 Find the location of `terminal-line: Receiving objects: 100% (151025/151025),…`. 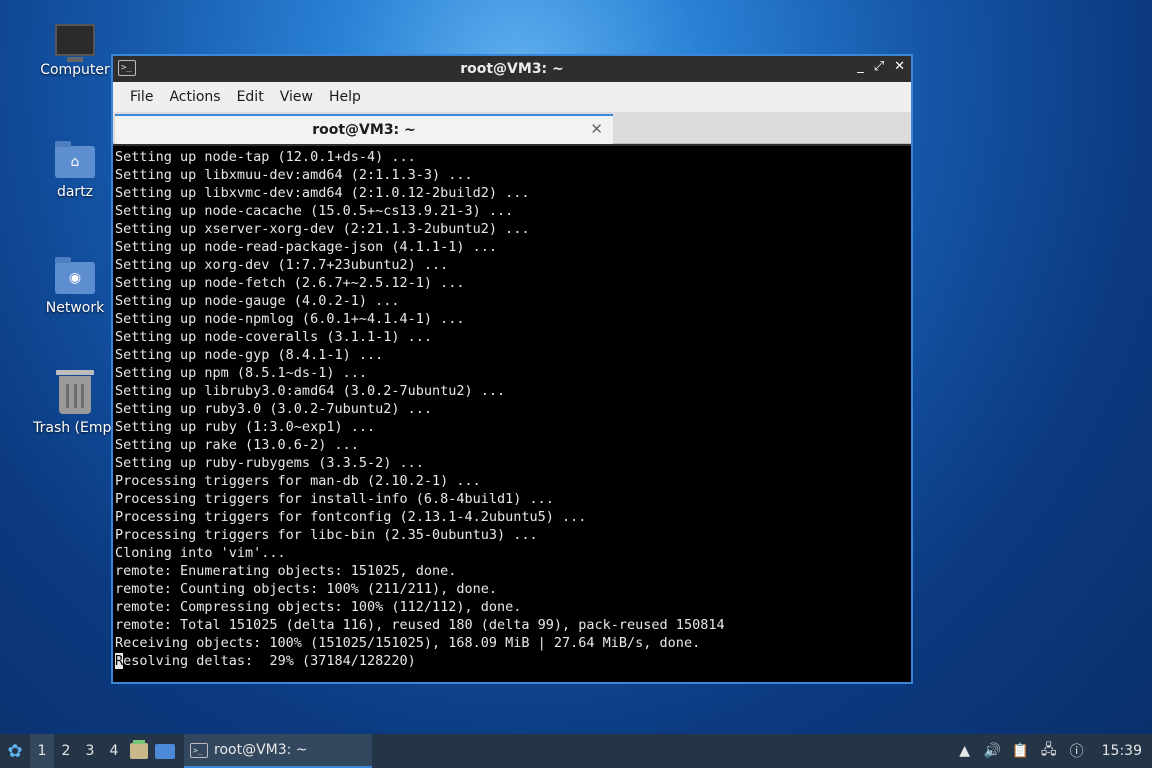

terminal-line: Receiving objects: 100% (151025/151025),… is located at coordinates (408, 643).